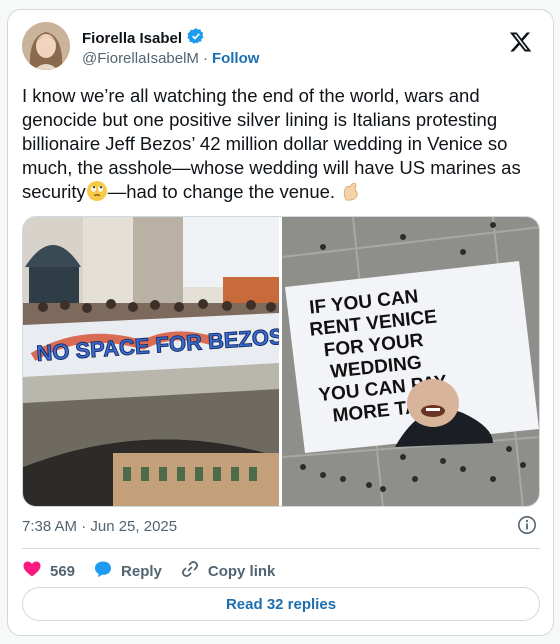  I want to click on reply-button: Reply, so click(127, 571).